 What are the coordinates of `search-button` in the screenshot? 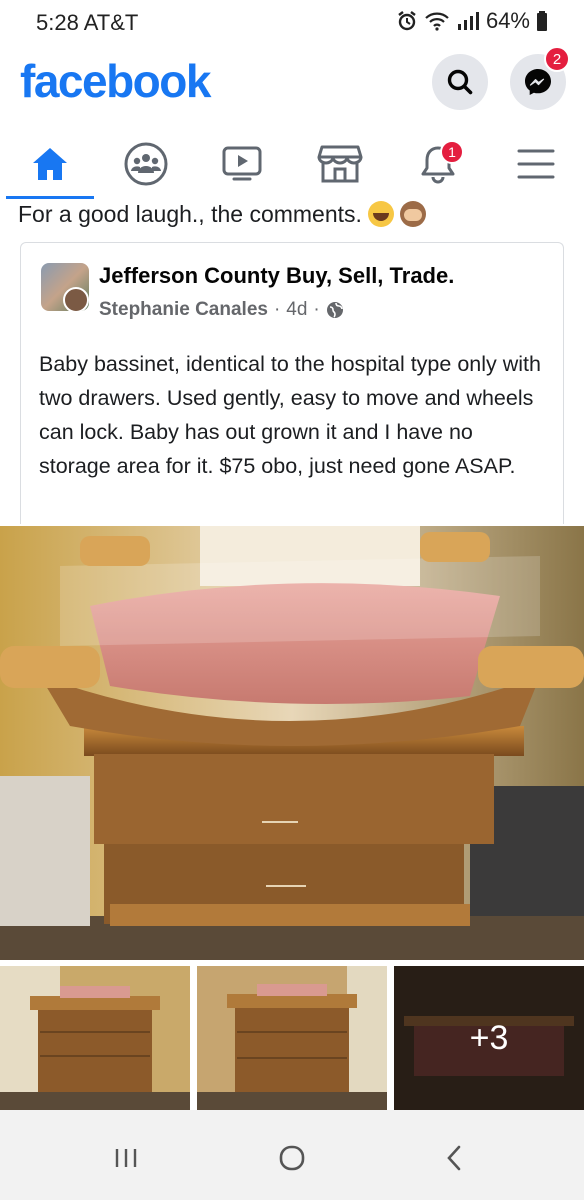 It's located at (460, 82).